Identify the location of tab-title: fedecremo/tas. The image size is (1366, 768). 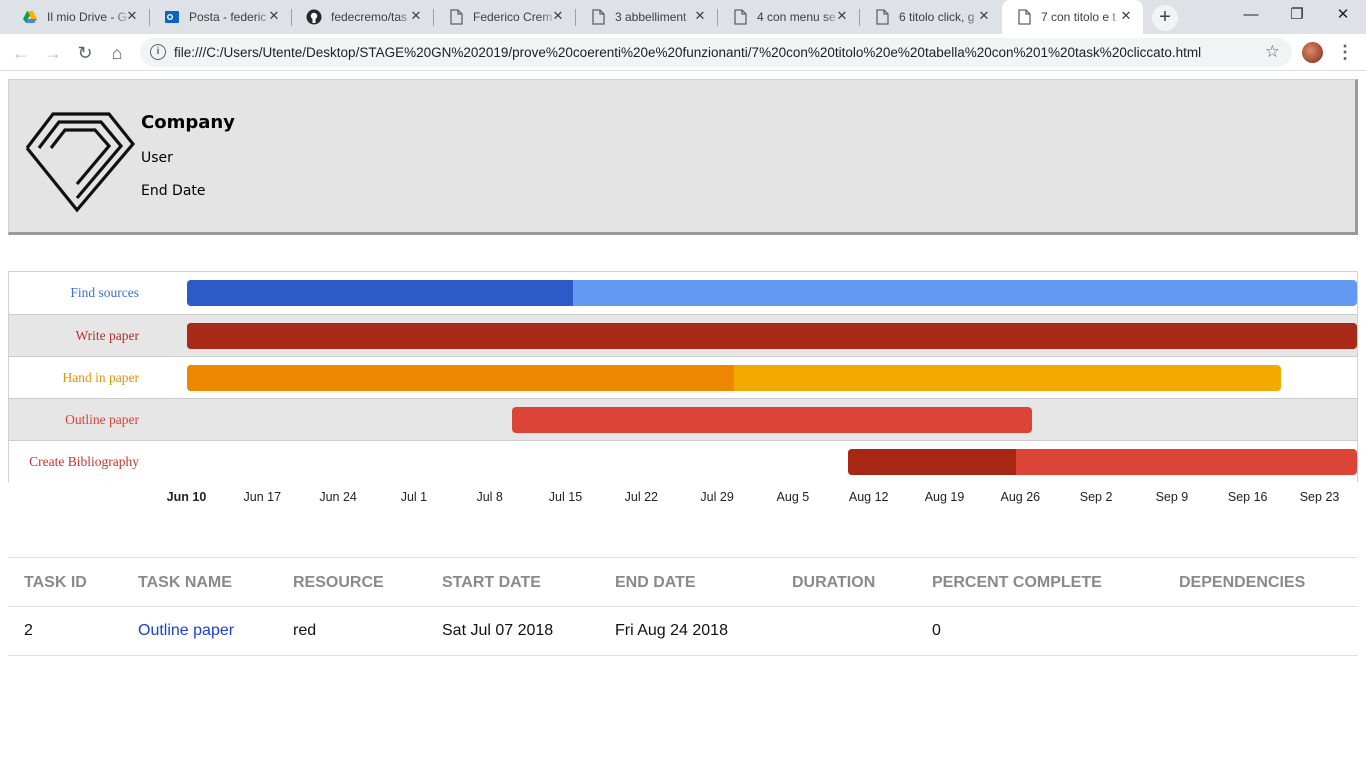
(369, 17).